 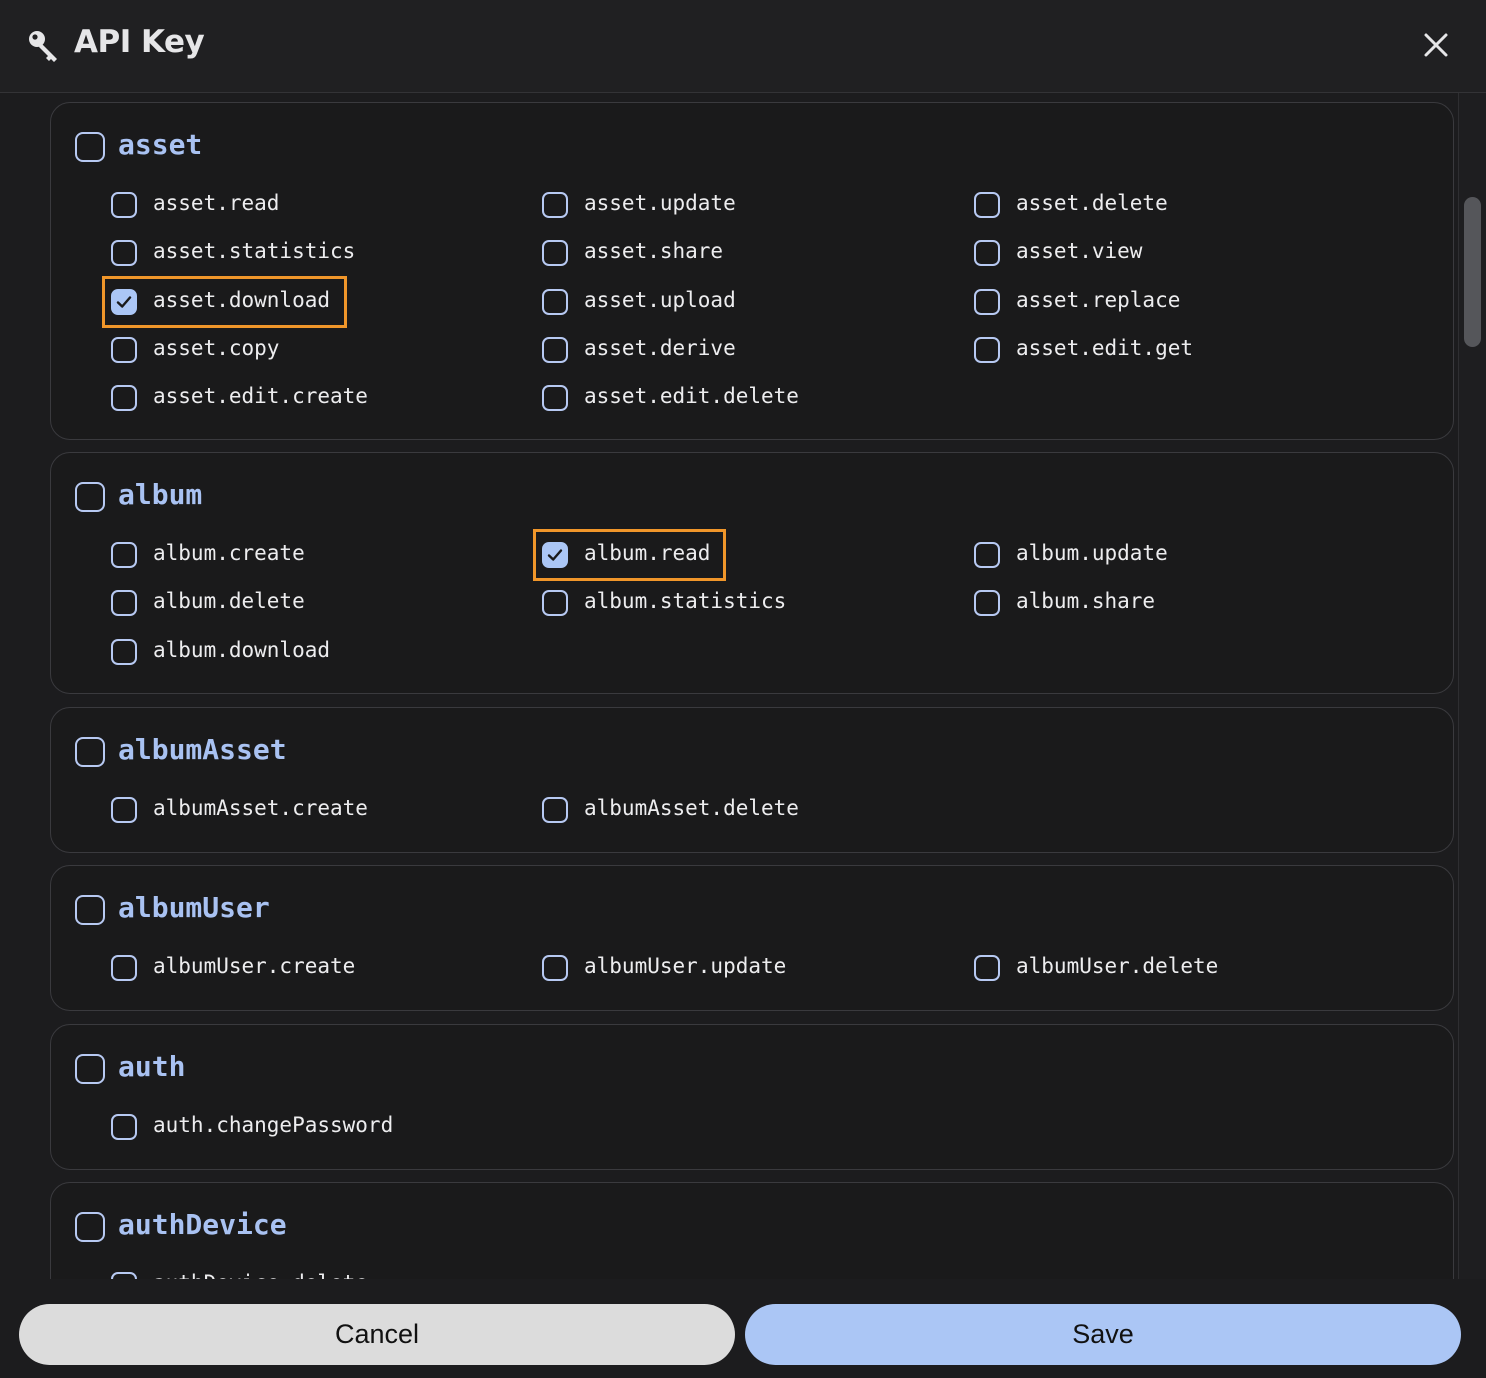 What do you see at coordinates (260, 1275) in the screenshot?
I see `permission-label: authDevice.delete` at bounding box center [260, 1275].